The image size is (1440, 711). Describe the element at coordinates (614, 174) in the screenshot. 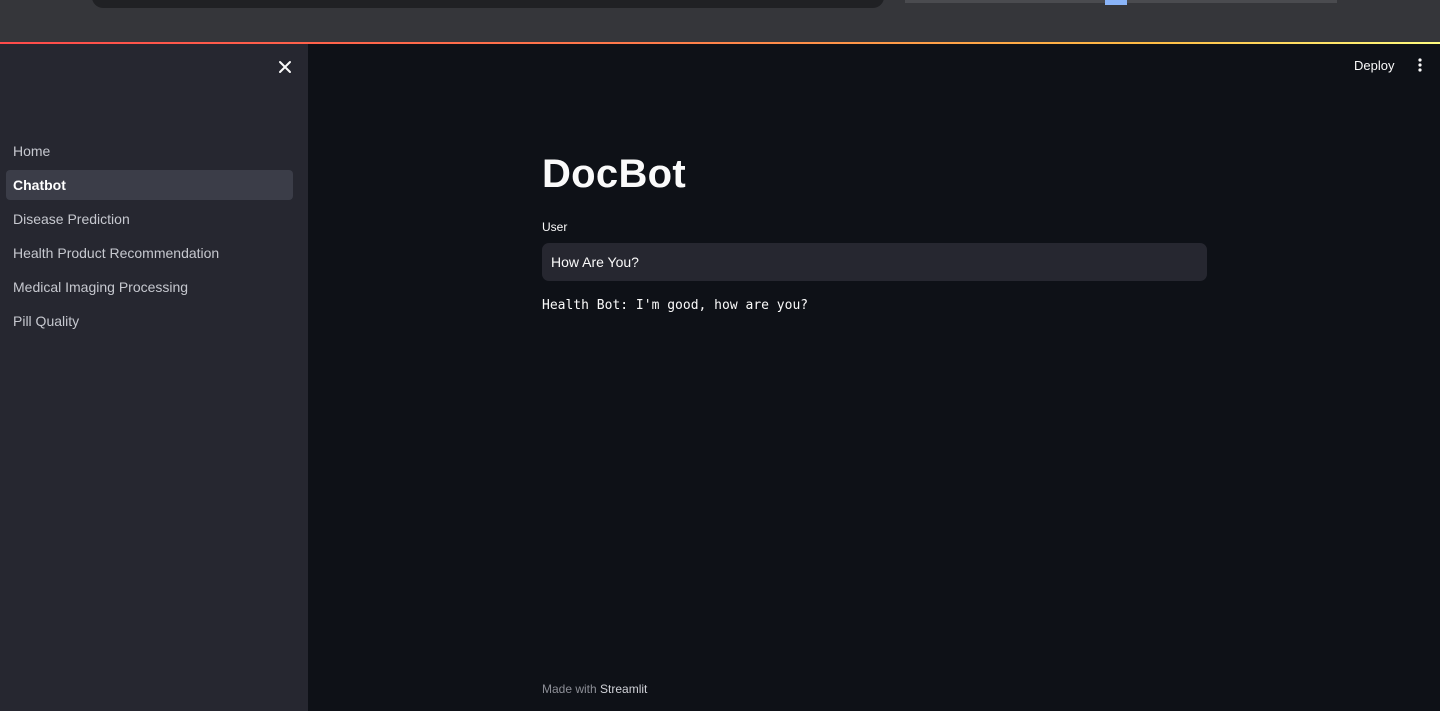

I see `page-title: DocBot` at that location.